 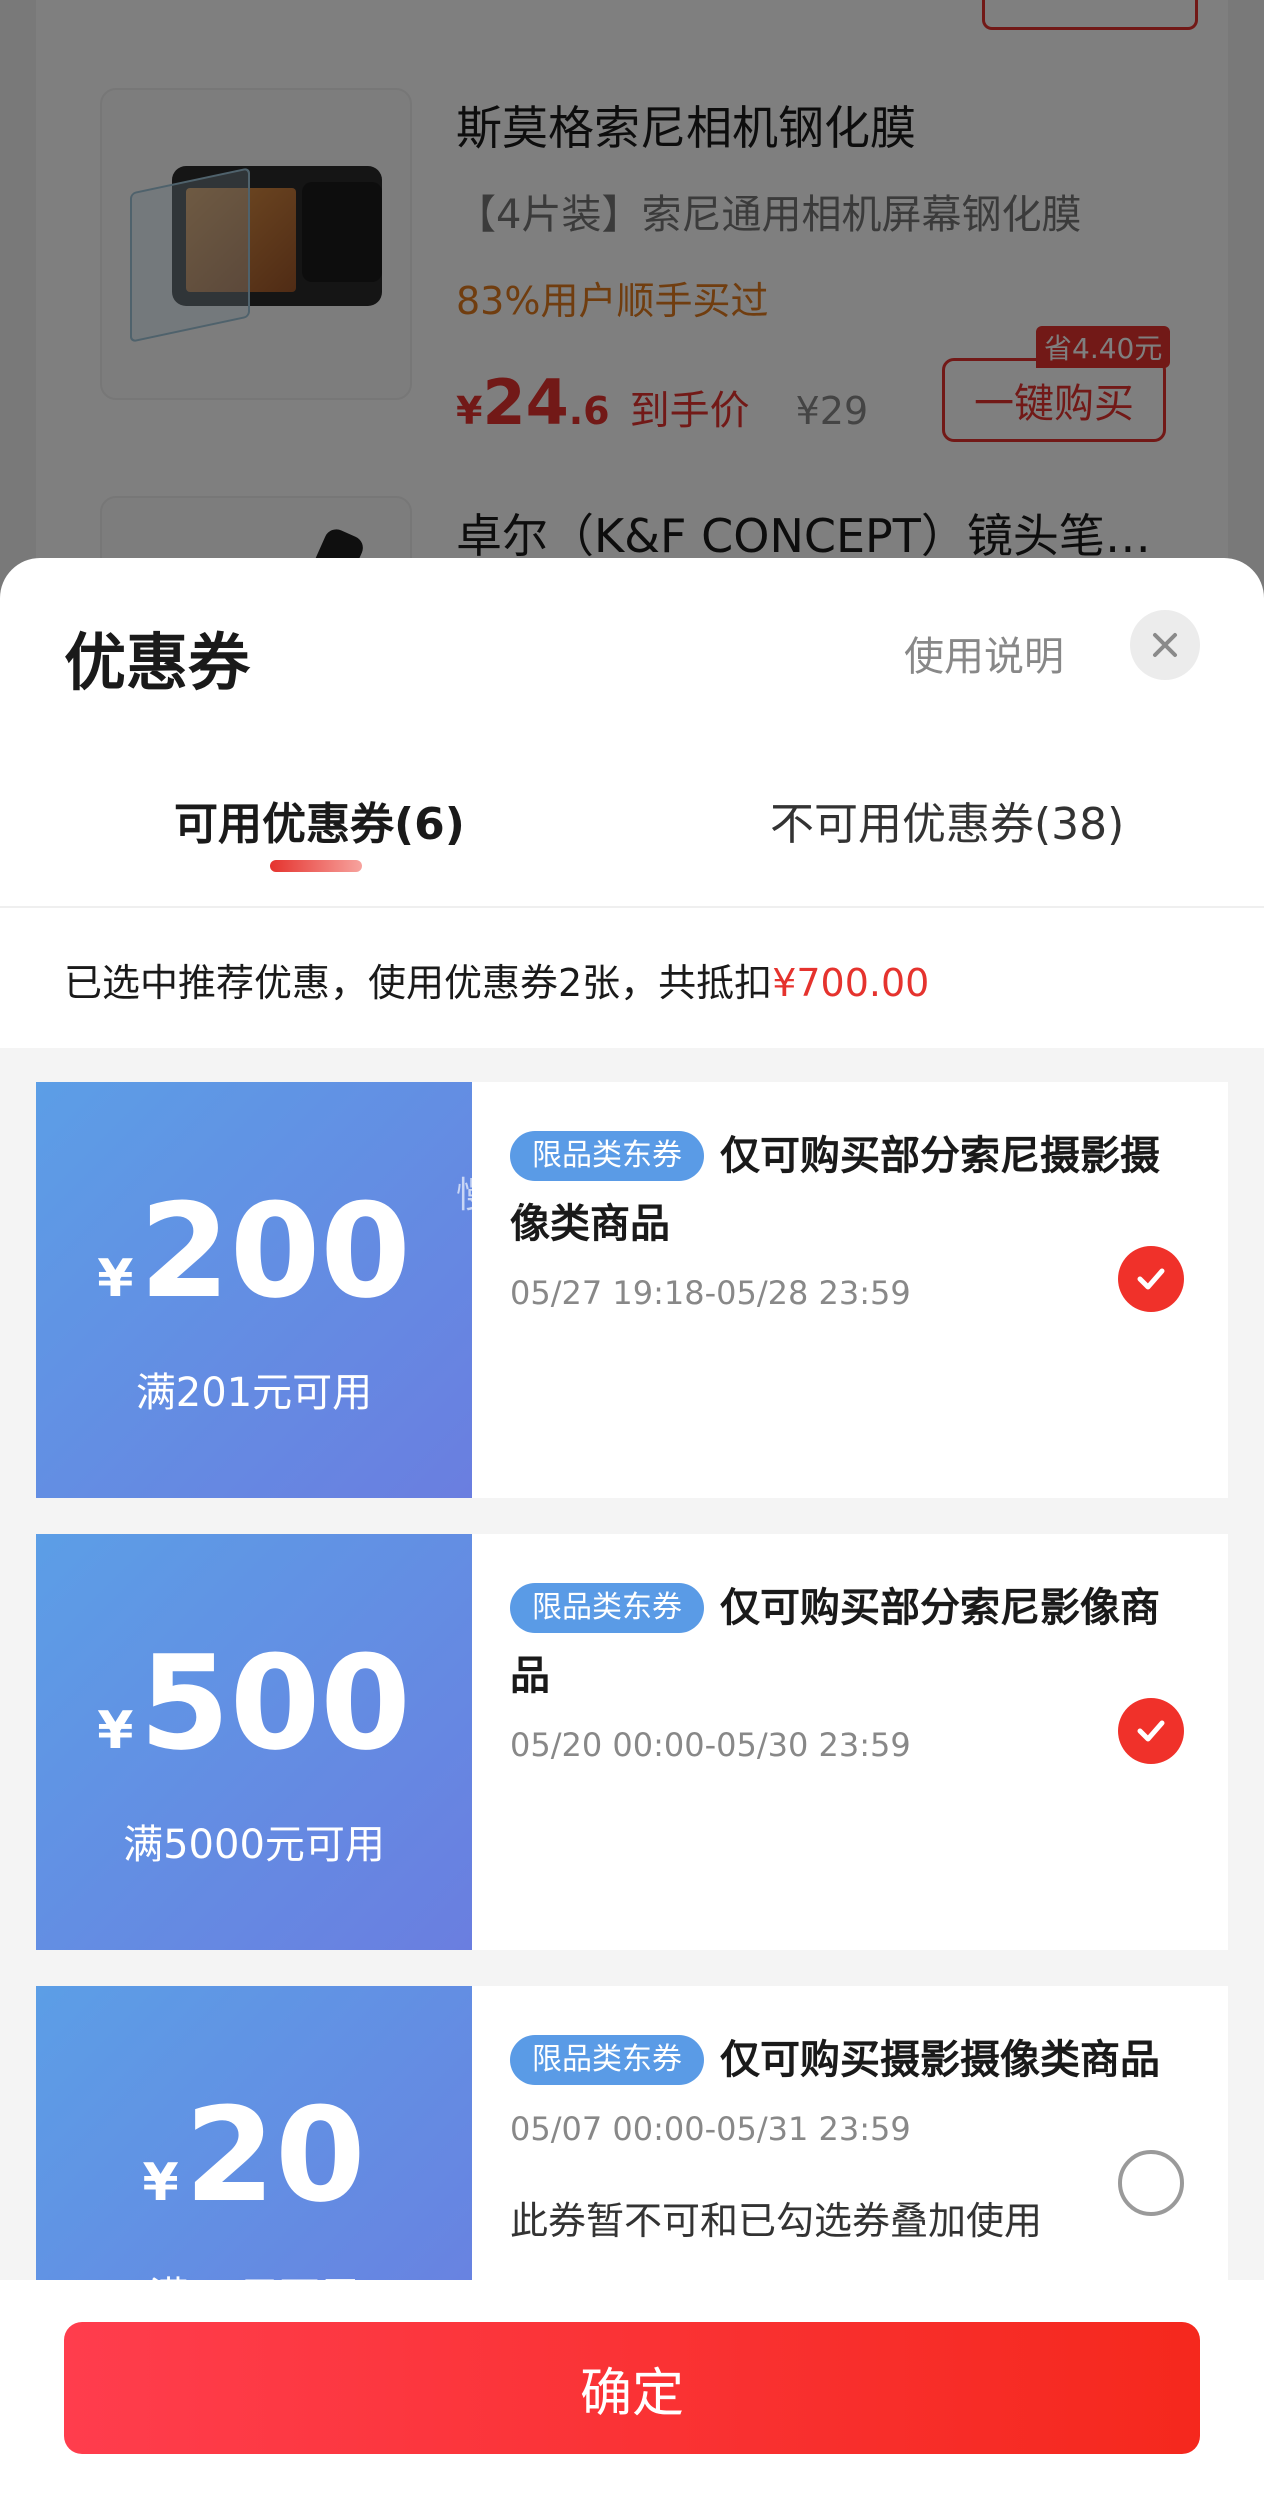 I want to click on coupon-validity: 05/20 00:00-05/30 23:59, so click(x=710, y=1745).